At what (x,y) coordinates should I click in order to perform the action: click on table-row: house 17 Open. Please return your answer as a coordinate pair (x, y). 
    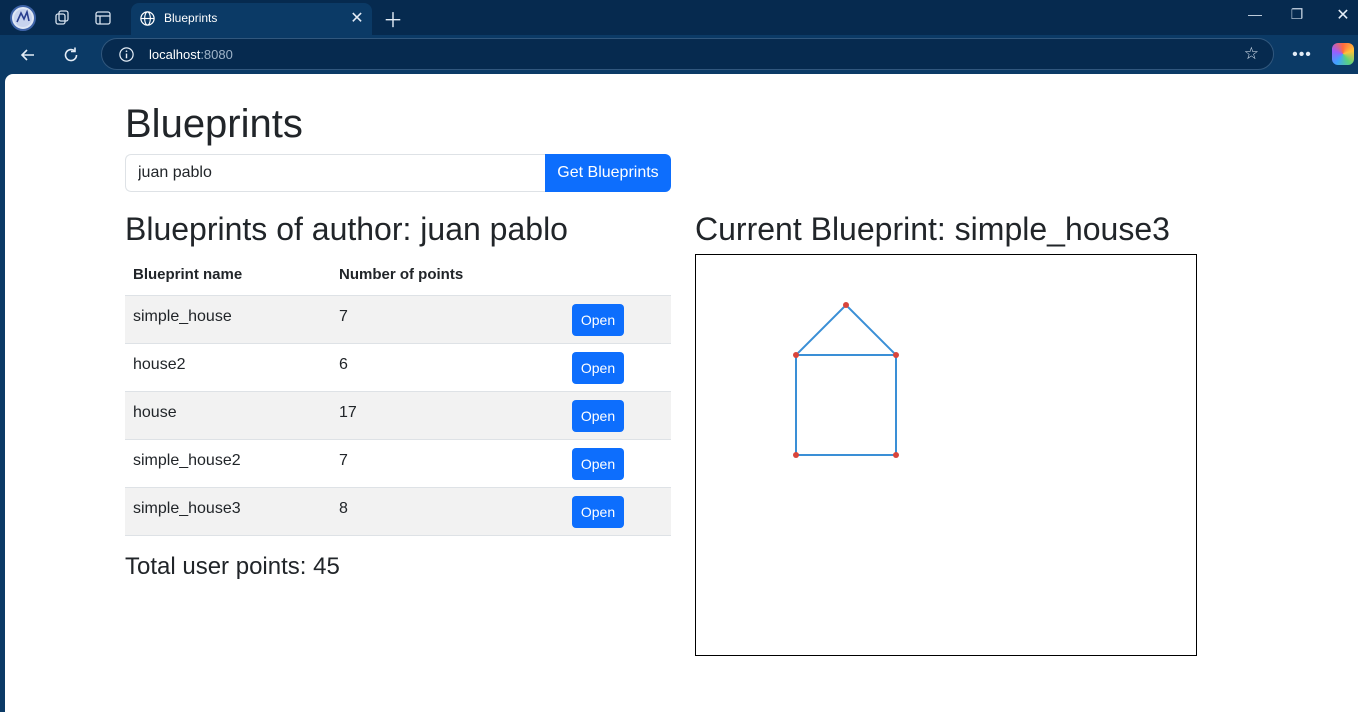
    Looking at the image, I should click on (398, 414).